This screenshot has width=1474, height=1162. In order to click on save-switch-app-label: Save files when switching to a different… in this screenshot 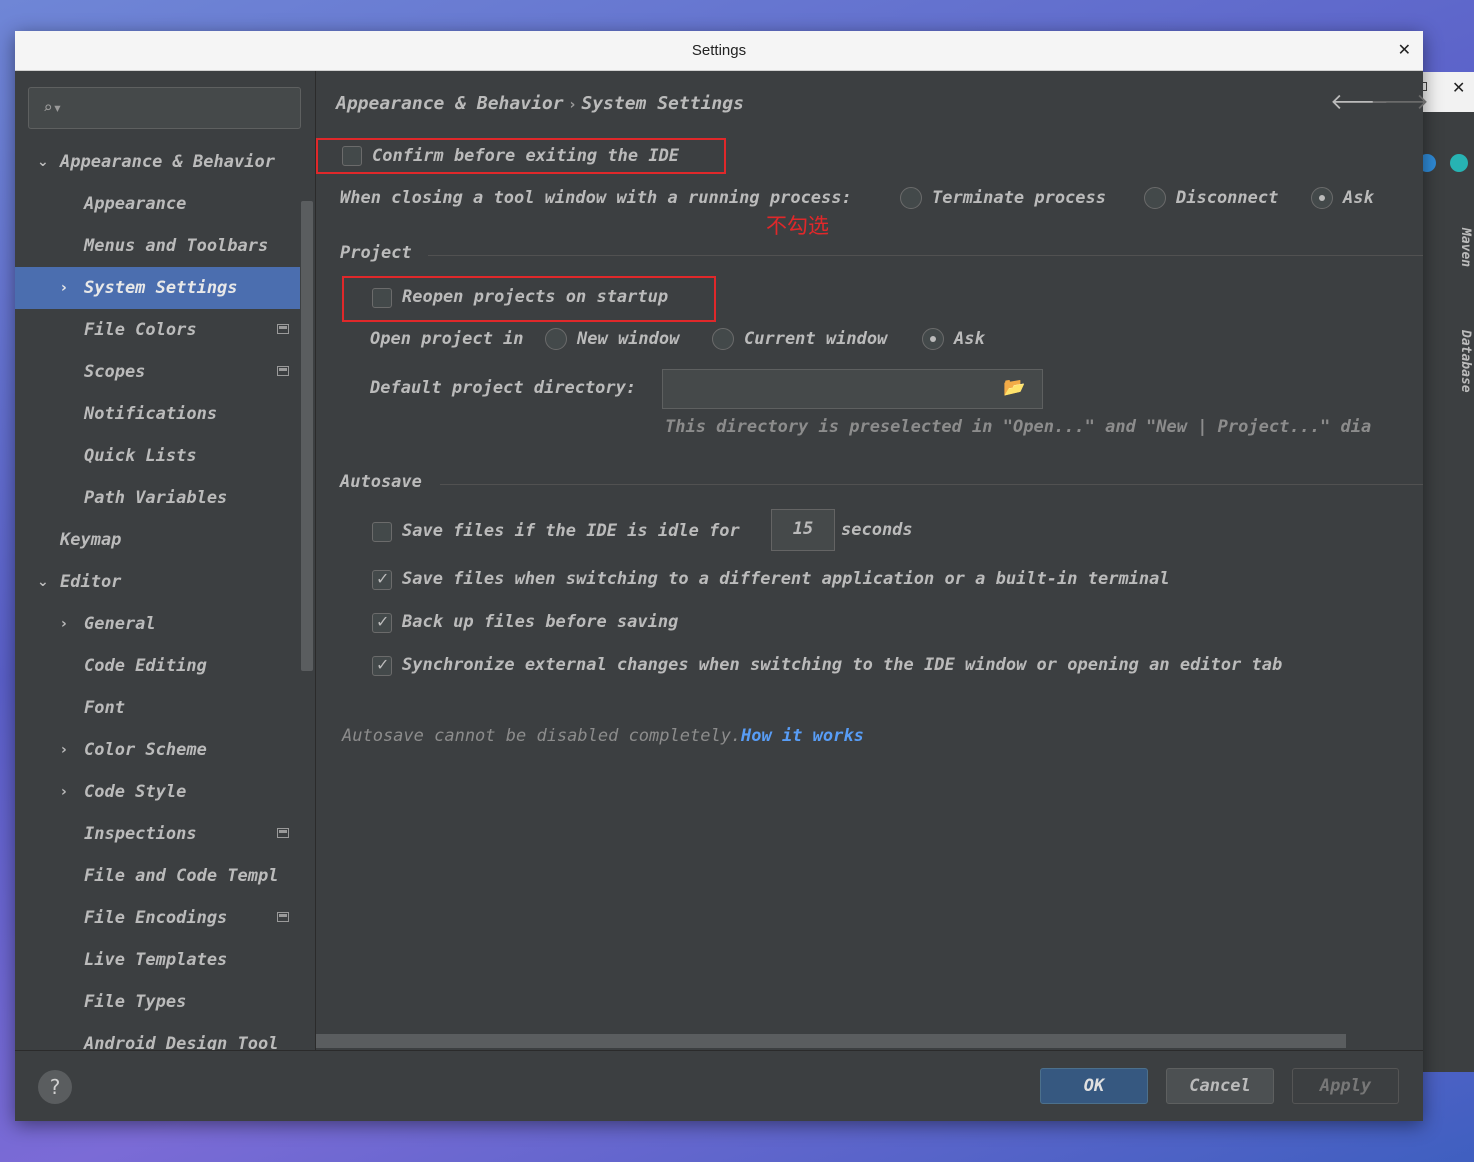, I will do `click(786, 579)`.